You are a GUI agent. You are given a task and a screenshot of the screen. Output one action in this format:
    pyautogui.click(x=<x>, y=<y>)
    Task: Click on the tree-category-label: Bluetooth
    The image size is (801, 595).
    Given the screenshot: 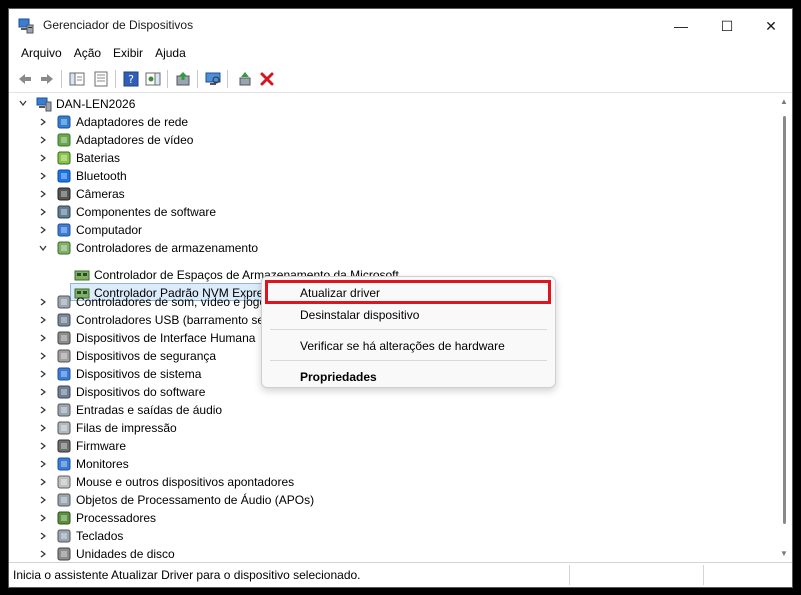 What is the action you would take?
    pyautogui.click(x=101, y=176)
    